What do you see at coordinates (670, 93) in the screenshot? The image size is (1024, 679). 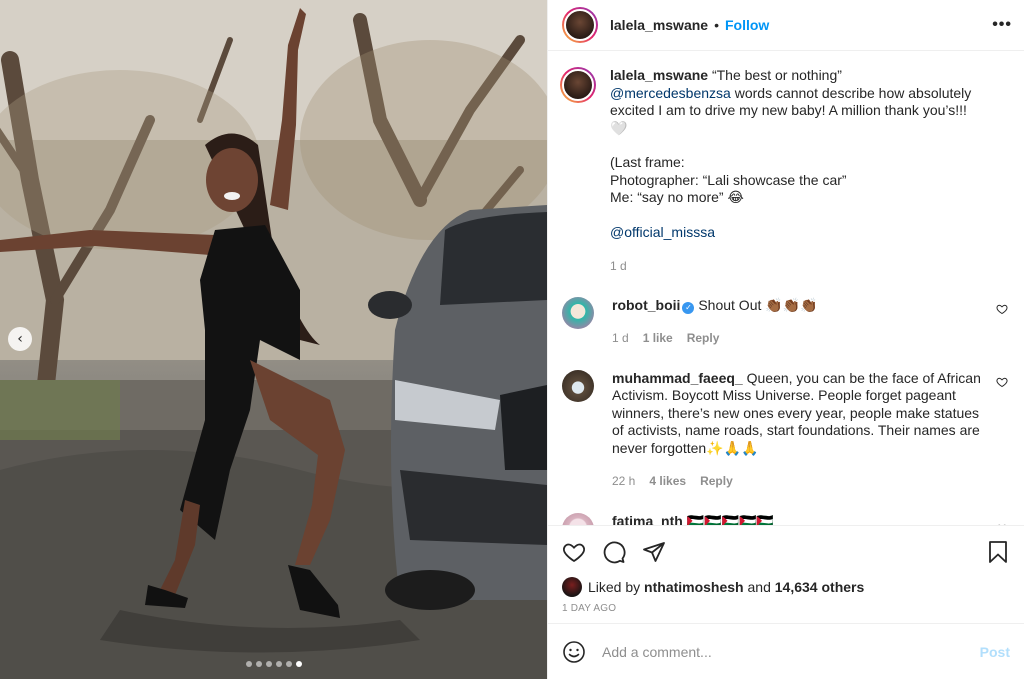 I see `caption-mention: @mercedesbenzsa` at bounding box center [670, 93].